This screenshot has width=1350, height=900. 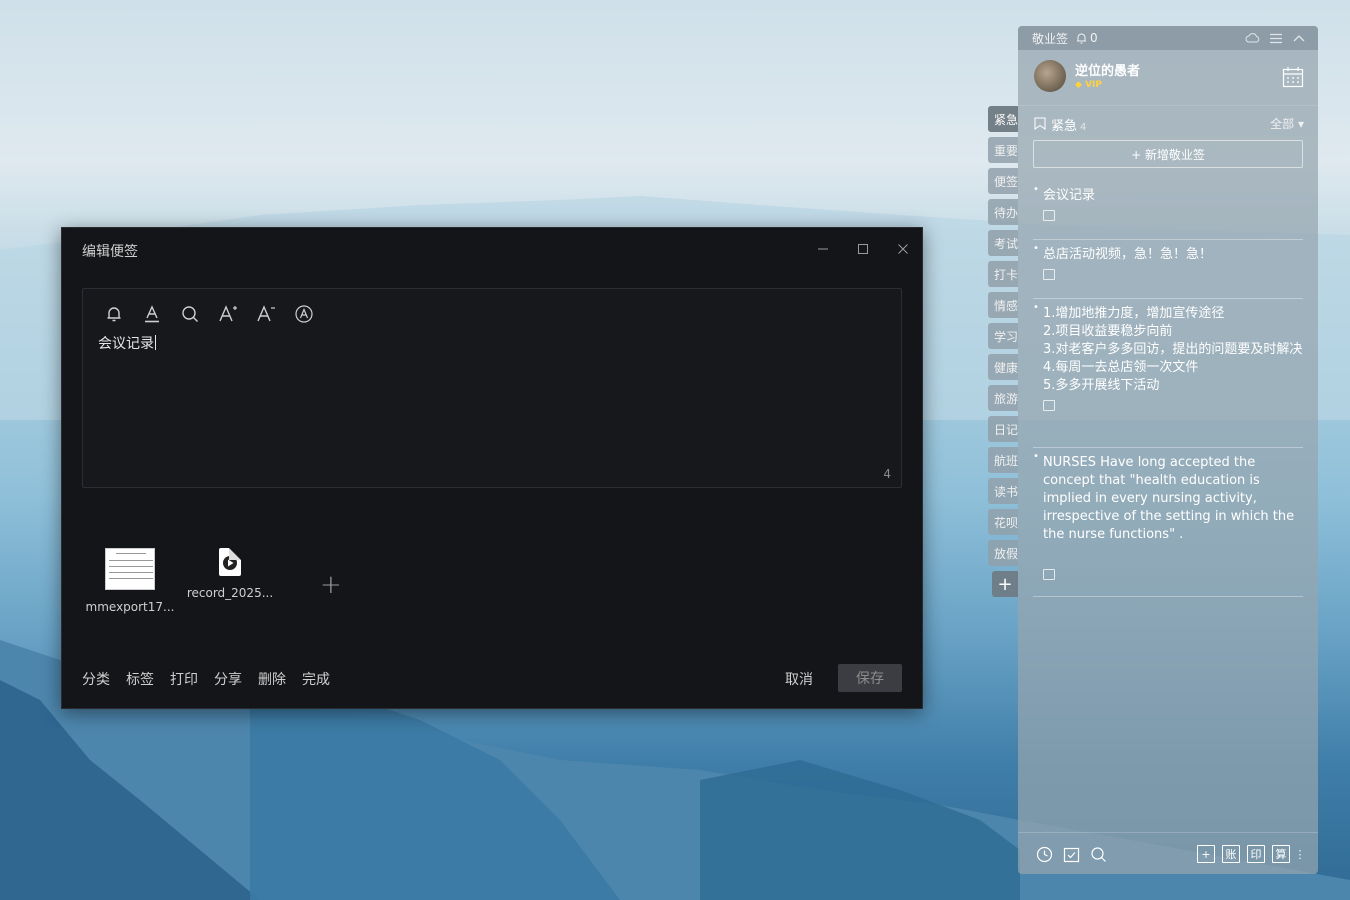 What do you see at coordinates (130, 569) in the screenshot?
I see `image-thumbnail` at bounding box center [130, 569].